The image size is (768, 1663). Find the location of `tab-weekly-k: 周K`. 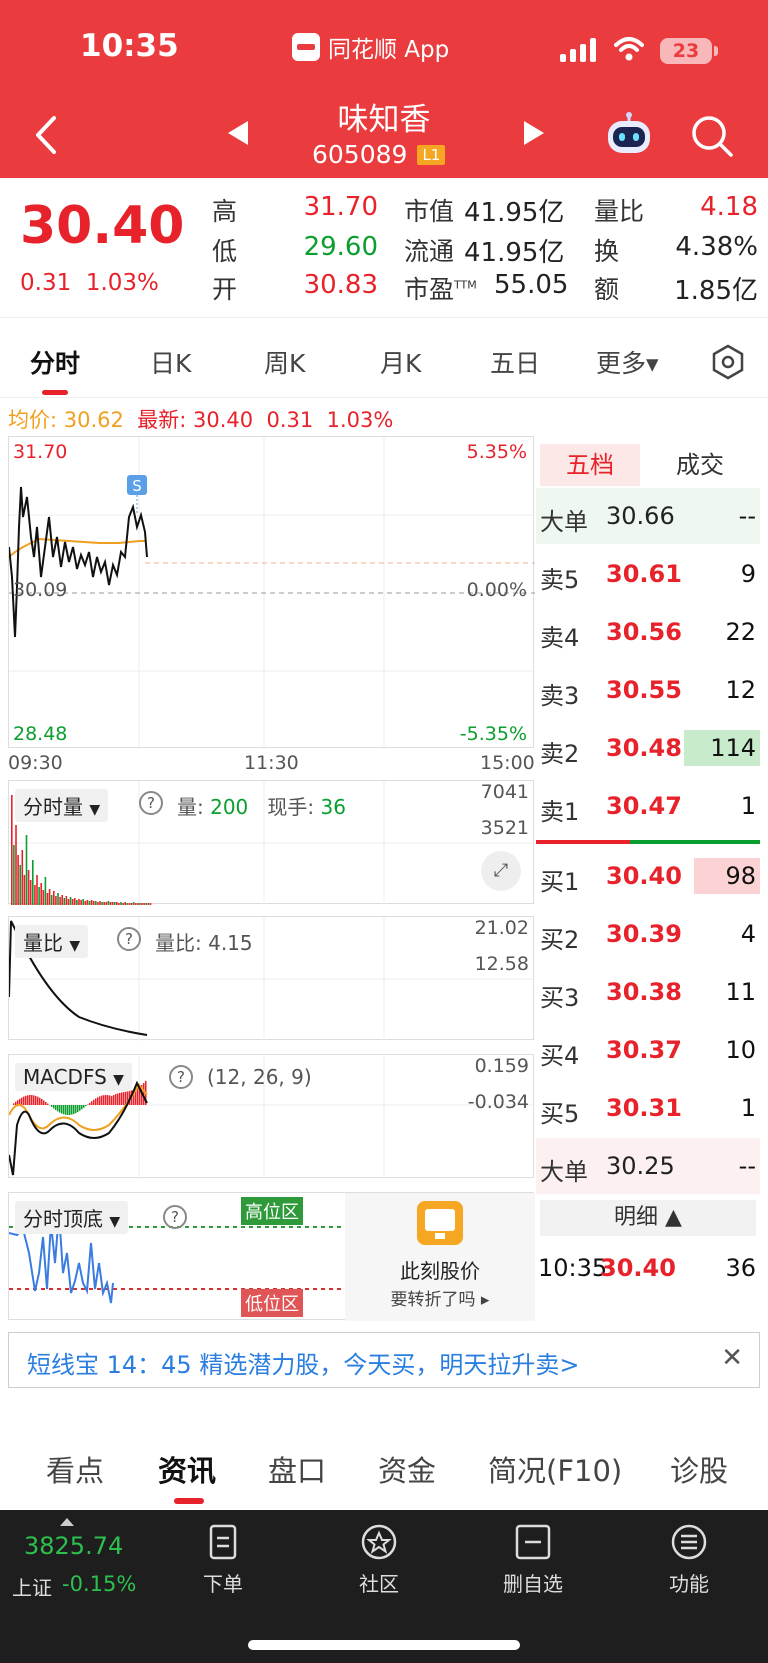

tab-weekly-k: 周K is located at coordinates (284, 362).